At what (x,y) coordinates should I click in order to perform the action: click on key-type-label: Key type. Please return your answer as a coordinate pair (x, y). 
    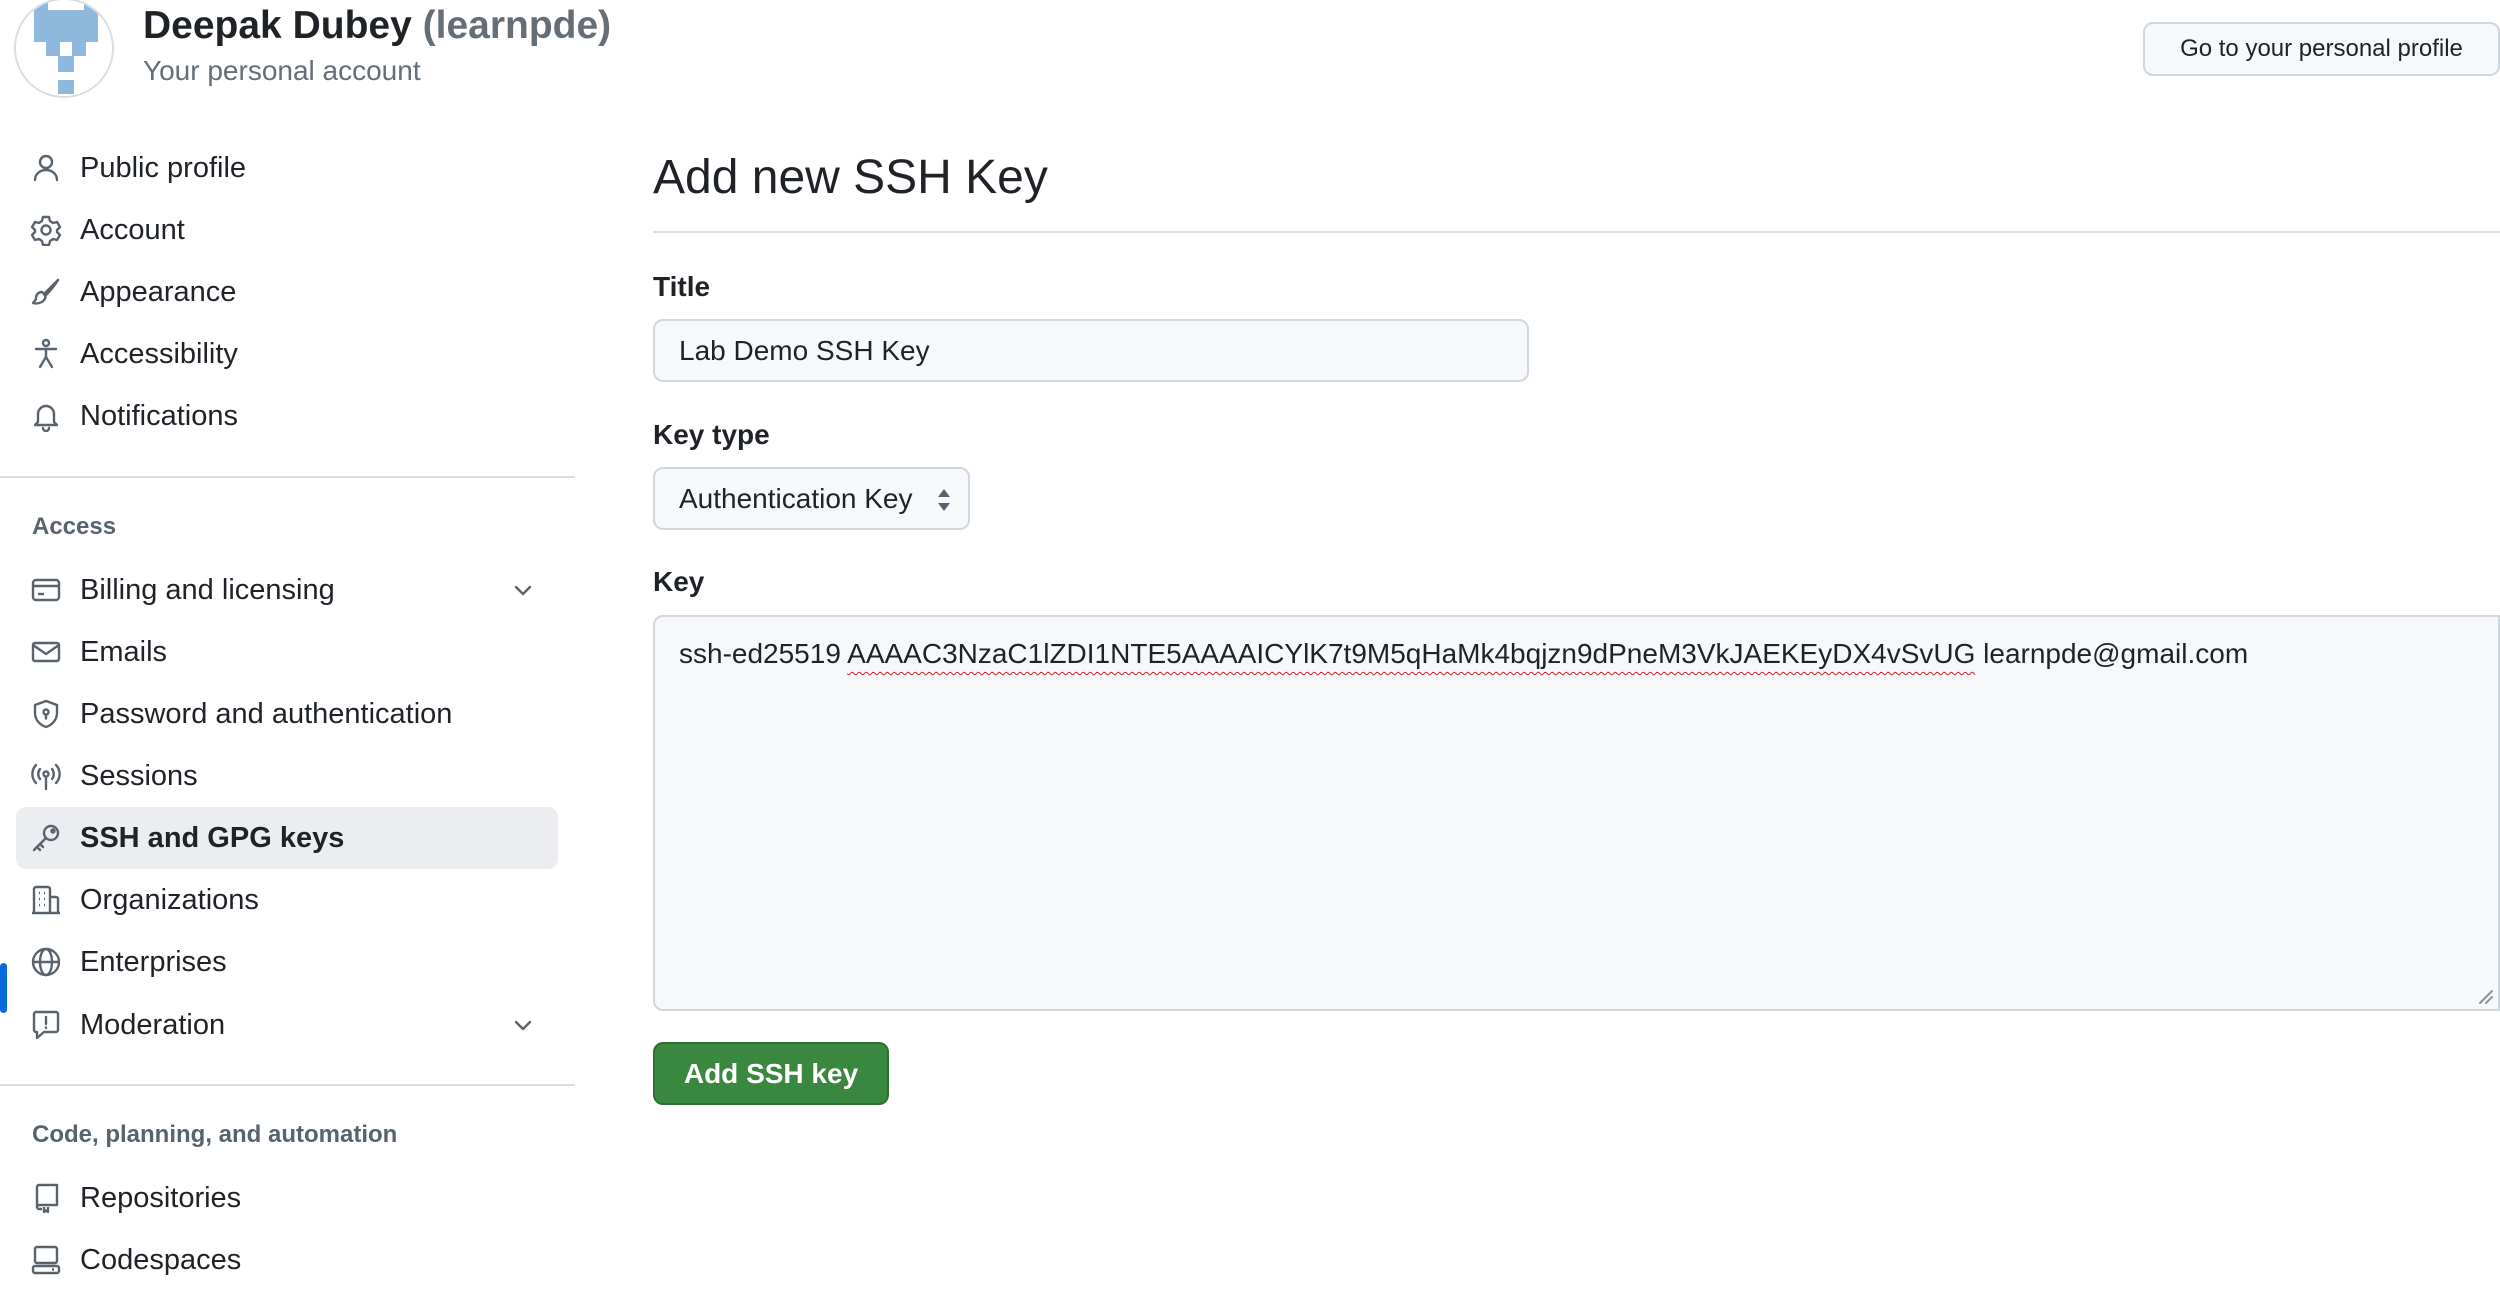
    Looking at the image, I should click on (711, 434).